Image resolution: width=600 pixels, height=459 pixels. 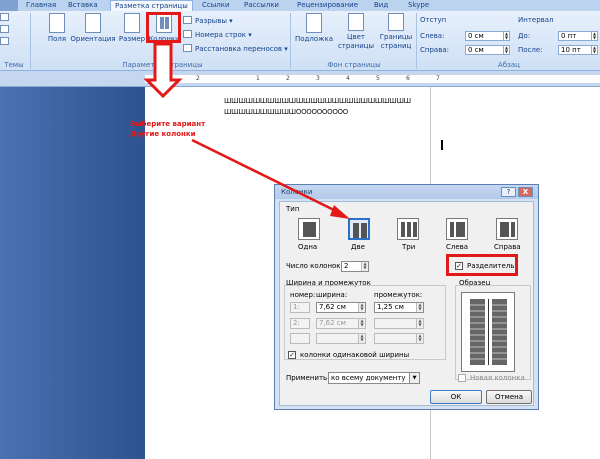 What do you see at coordinates (246, 130) in the screenshot?
I see `annotation-arrows` at bounding box center [246, 130].